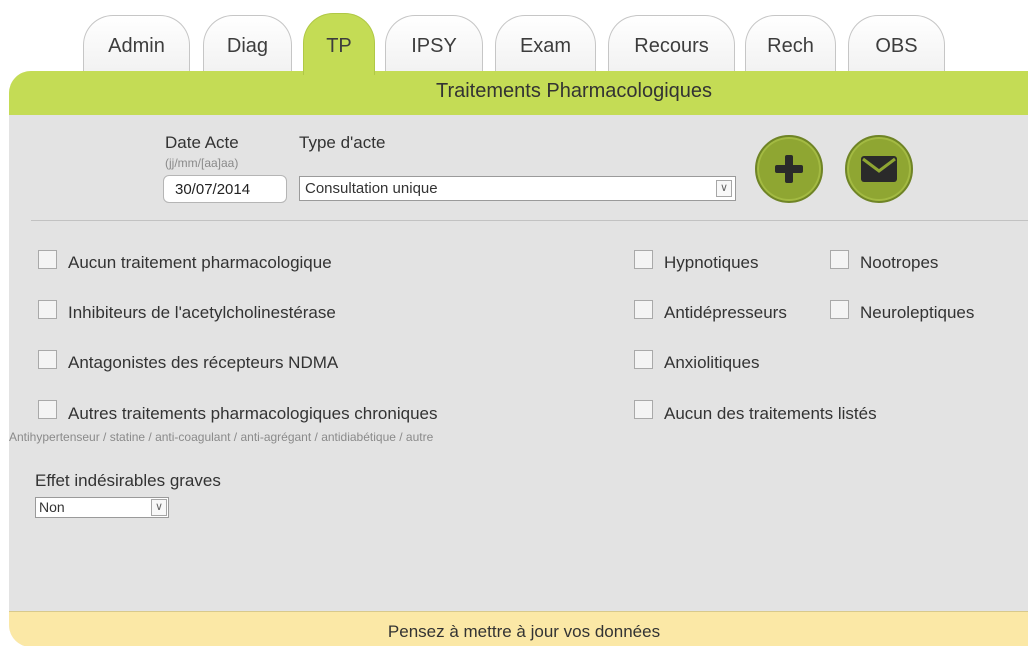  I want to click on checkbox-hypnotiques, so click(643, 259).